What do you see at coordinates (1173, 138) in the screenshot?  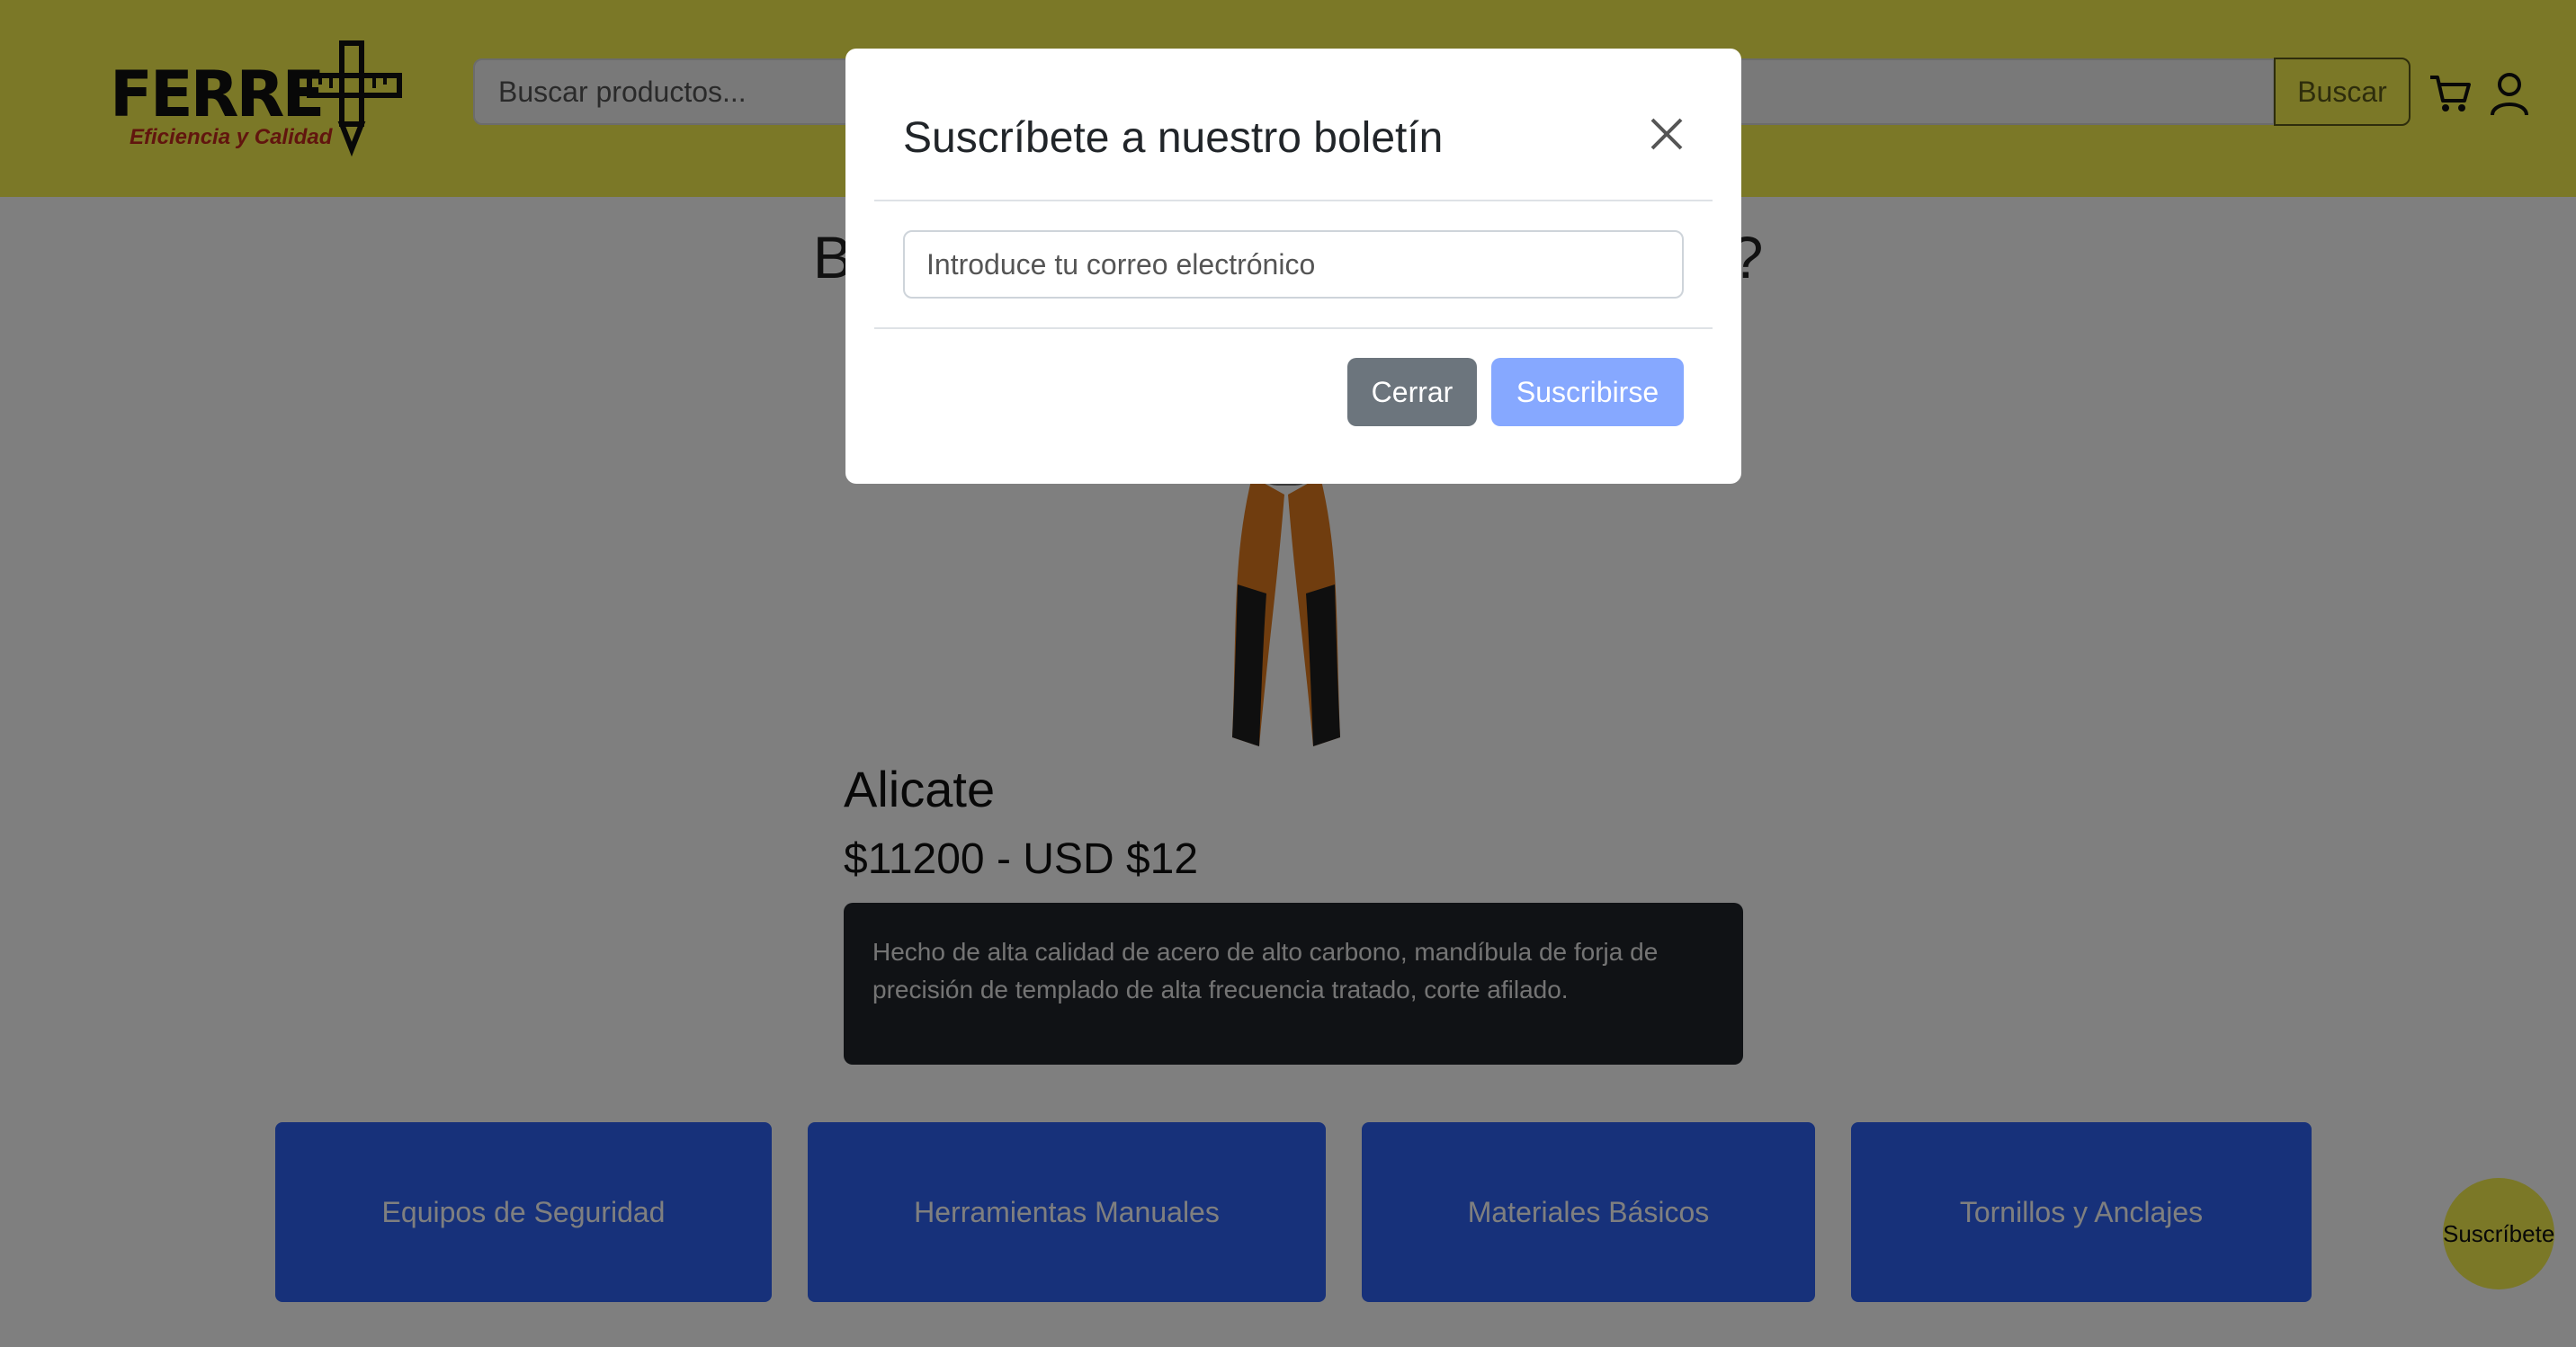 I see `modal-title: Suscríbete a nuestro boletín` at bounding box center [1173, 138].